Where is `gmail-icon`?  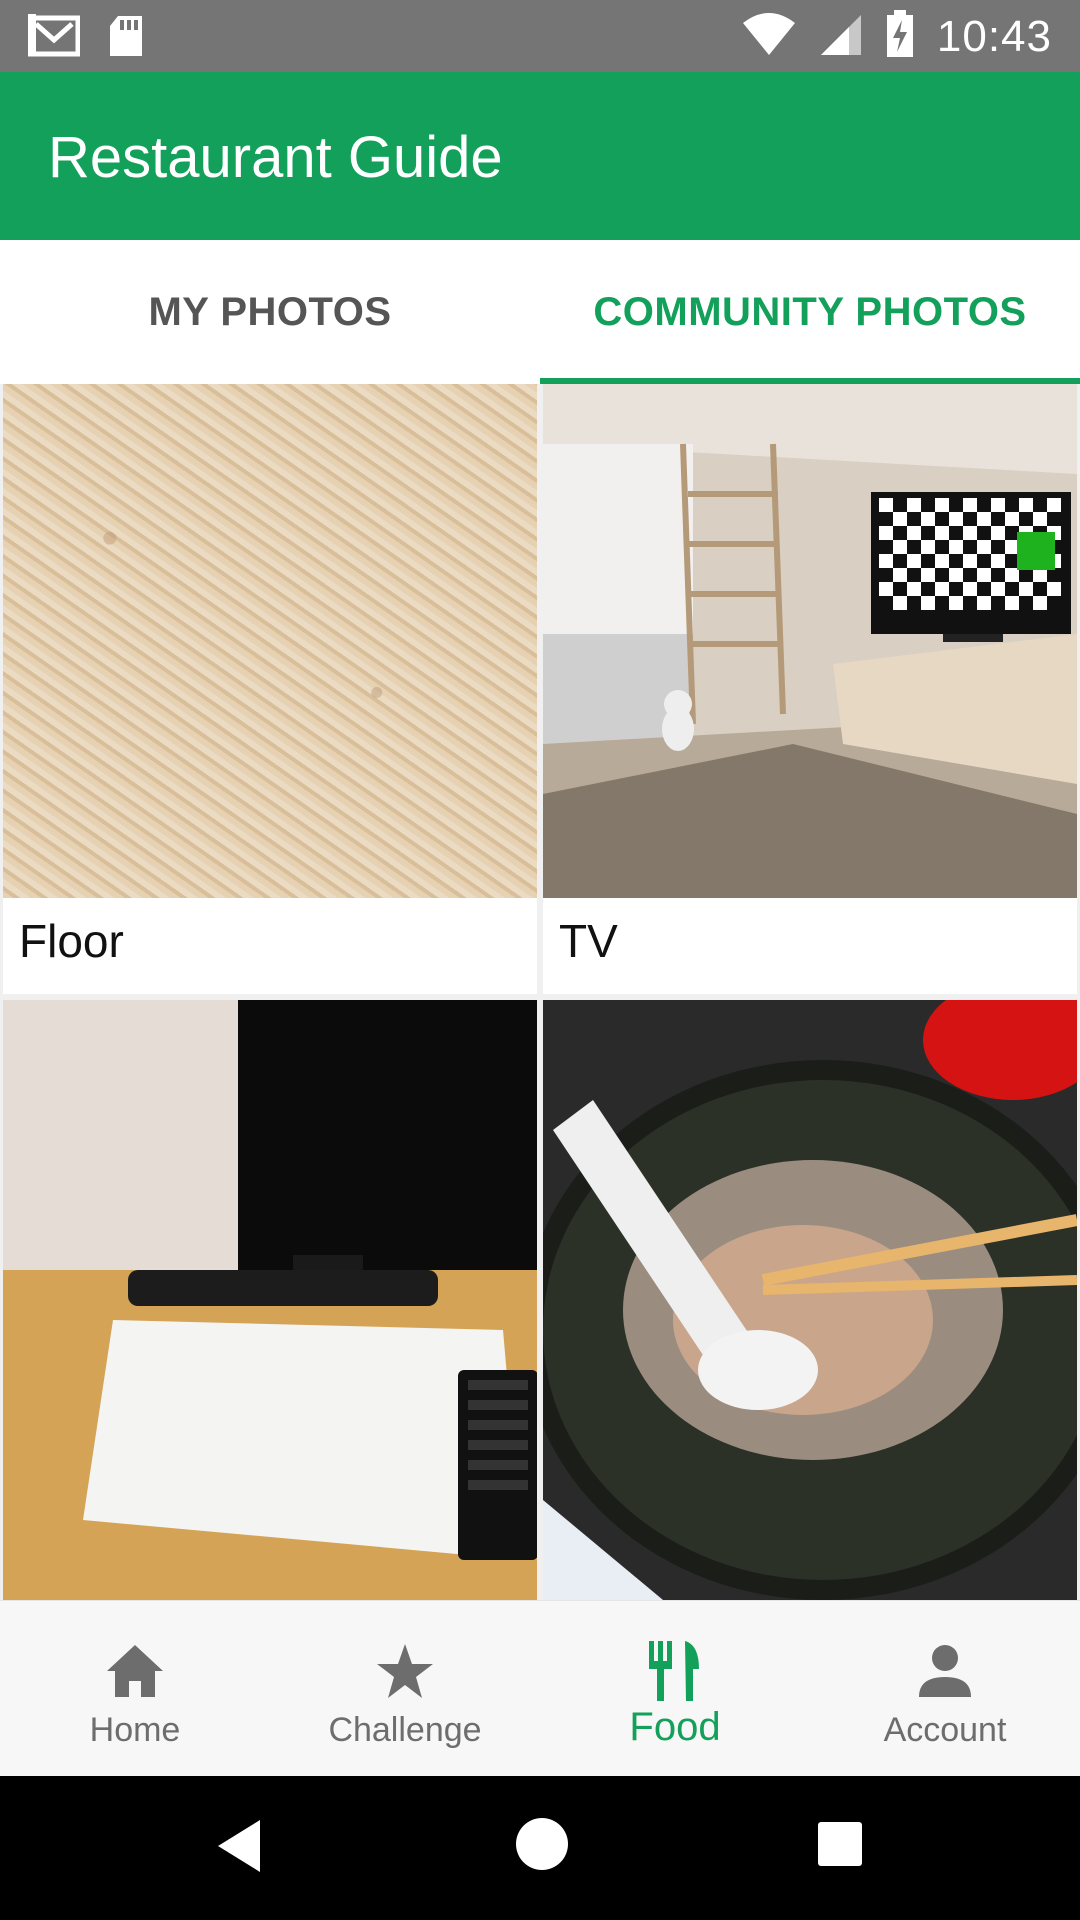 gmail-icon is located at coordinates (54, 38).